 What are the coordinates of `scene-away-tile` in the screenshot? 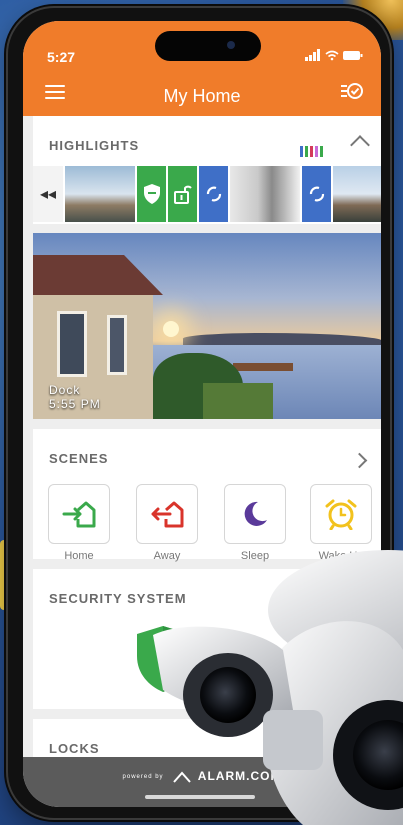 It's located at (167, 514).